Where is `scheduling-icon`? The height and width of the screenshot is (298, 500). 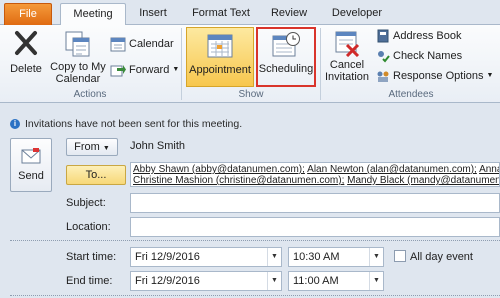
scheduling-icon is located at coordinates (286, 44).